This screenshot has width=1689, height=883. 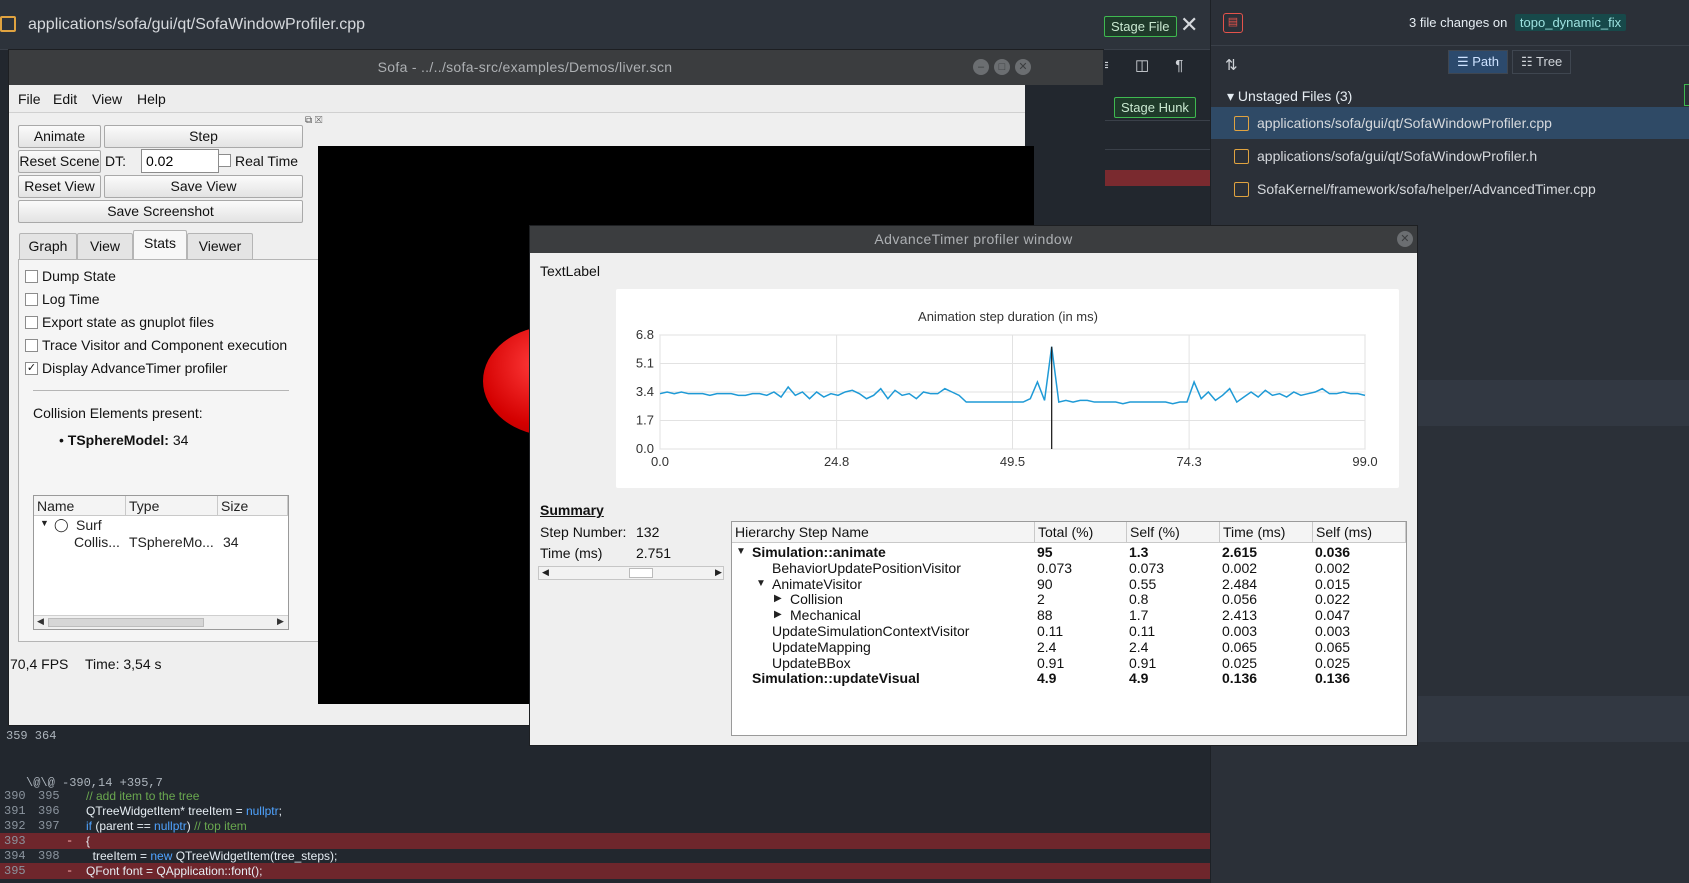 What do you see at coordinates (31, 345) in the screenshot?
I see `trace-visitor-checkbox` at bounding box center [31, 345].